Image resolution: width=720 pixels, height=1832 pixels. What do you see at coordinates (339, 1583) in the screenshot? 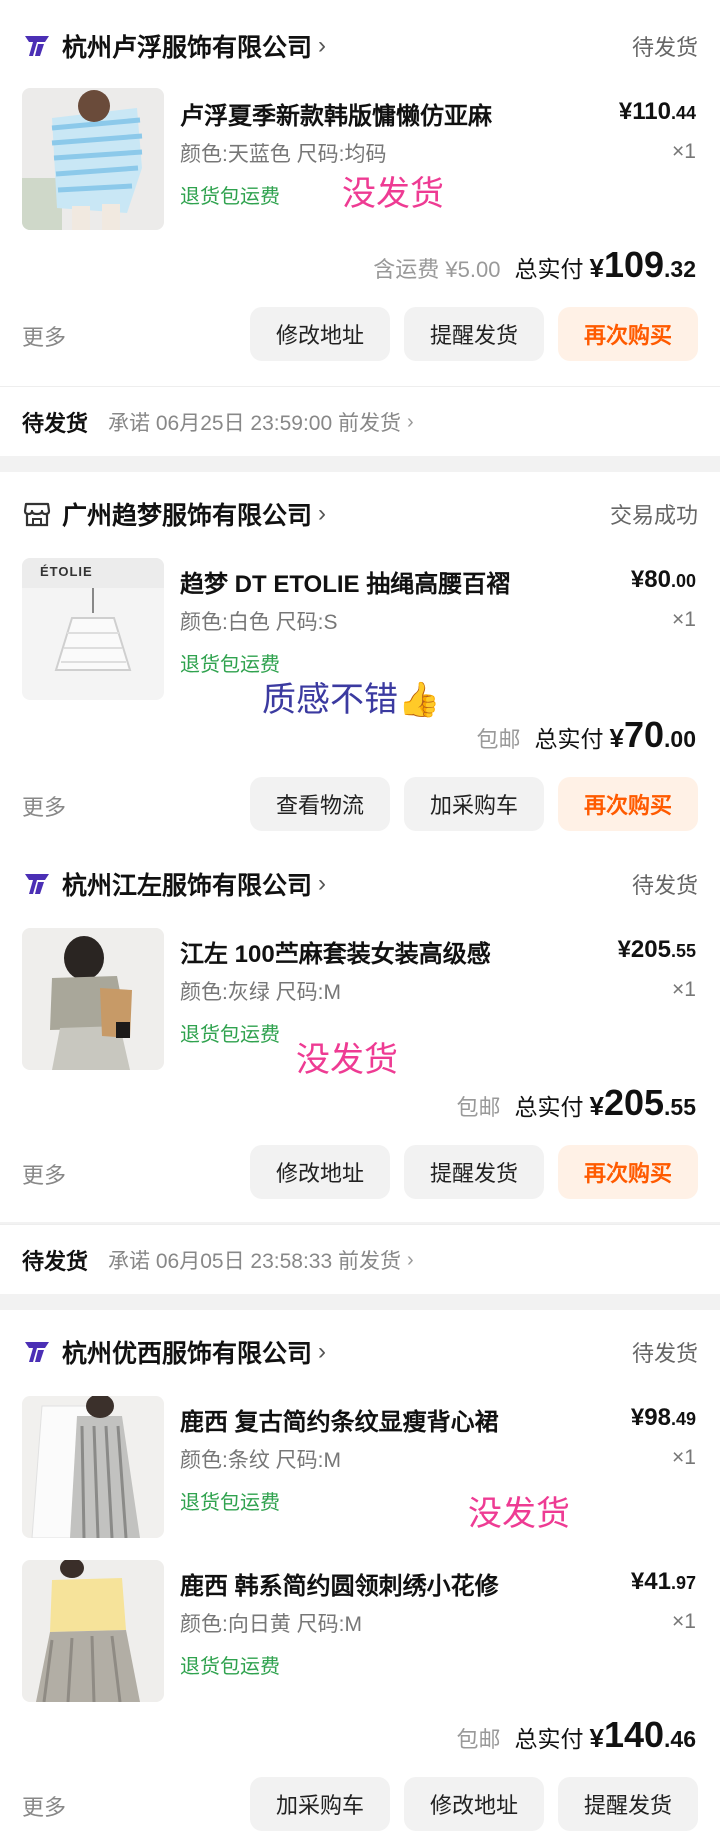
I see `product-title: 鹿西 韩系简约圆领刺绣小花修` at bounding box center [339, 1583].